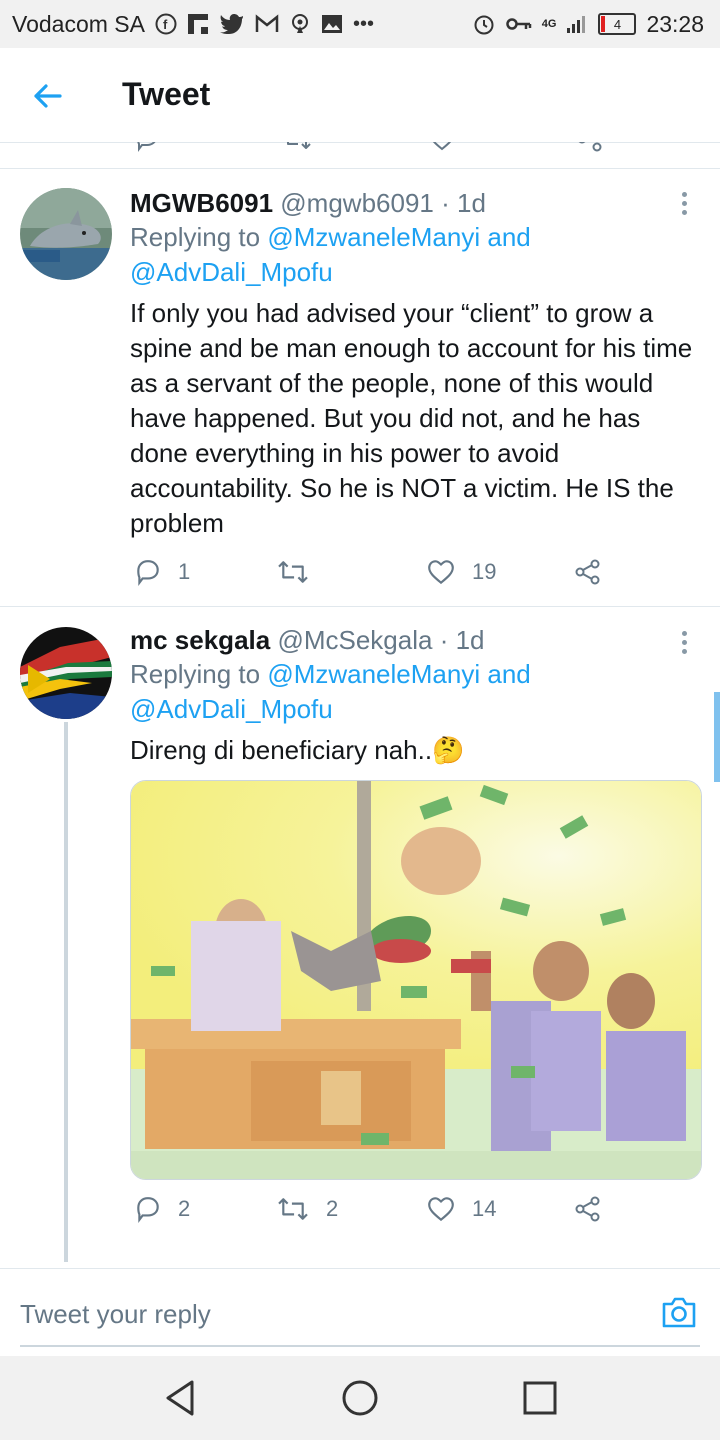 Image resolution: width=720 pixels, height=1440 pixels. I want to click on like-count: 19, so click(484, 571).